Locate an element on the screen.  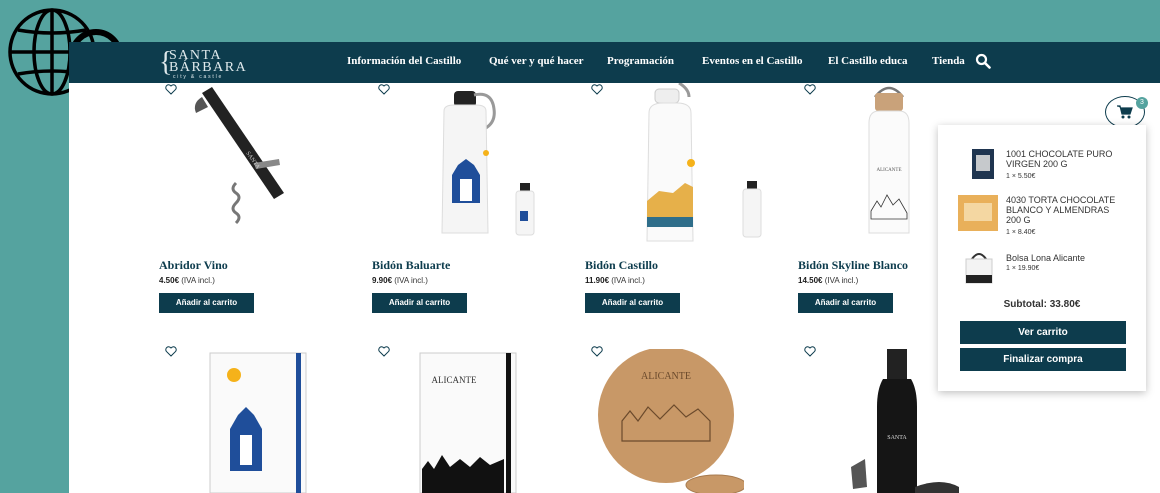
mini-cart-item: Bolsa Lona Alicante 1 × 19.90€ is located at coordinates (1042, 274).